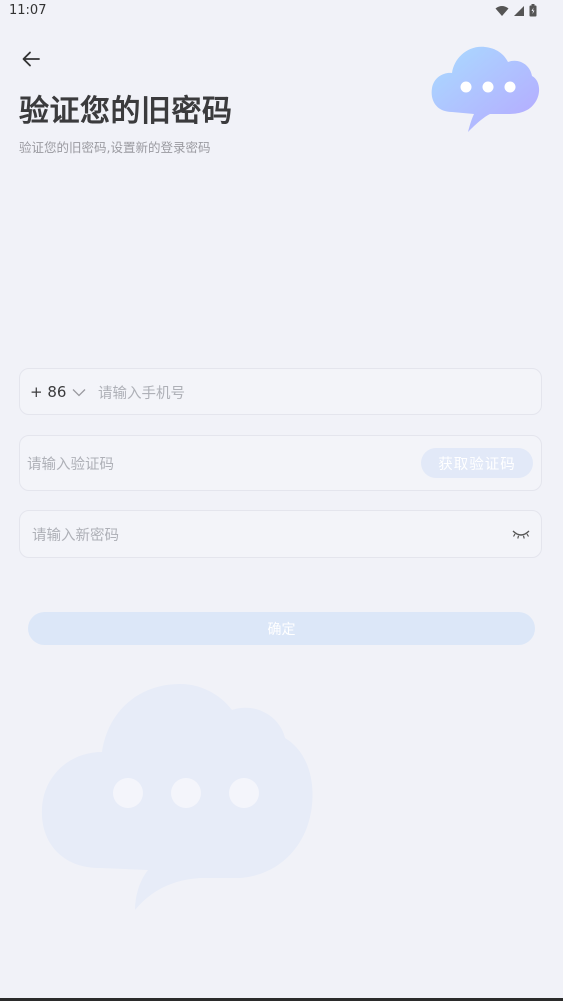 The height and width of the screenshot is (1001, 563). What do you see at coordinates (485, 89) in the screenshot?
I see `chat-cloud-icon` at bounding box center [485, 89].